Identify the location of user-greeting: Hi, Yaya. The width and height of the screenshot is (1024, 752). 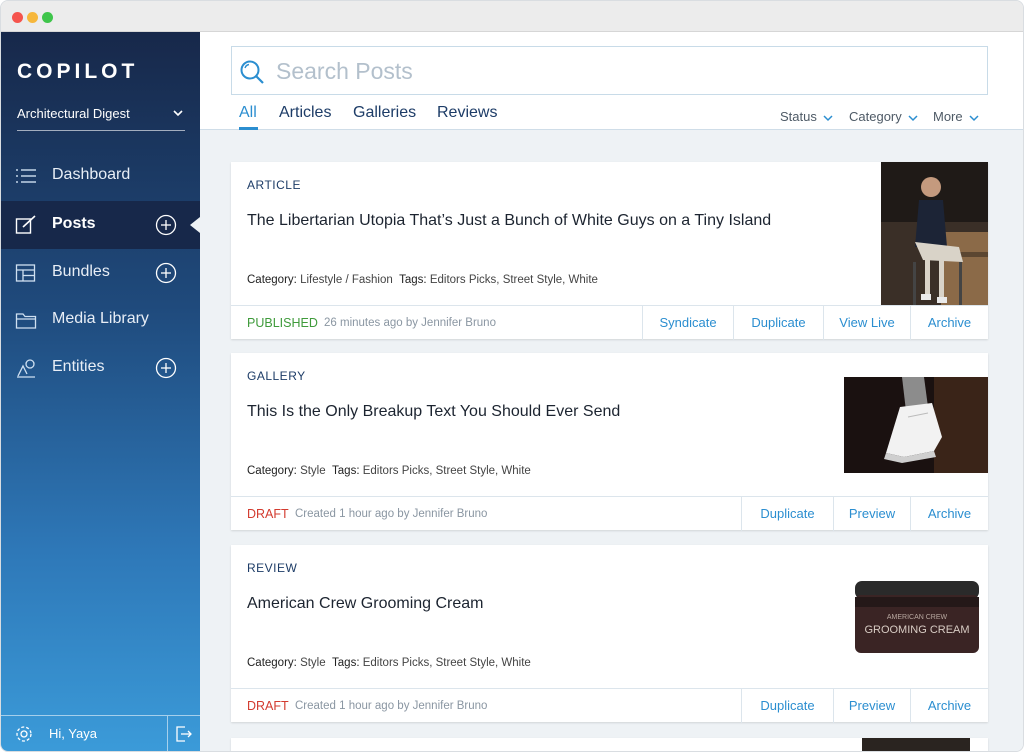
(73, 733).